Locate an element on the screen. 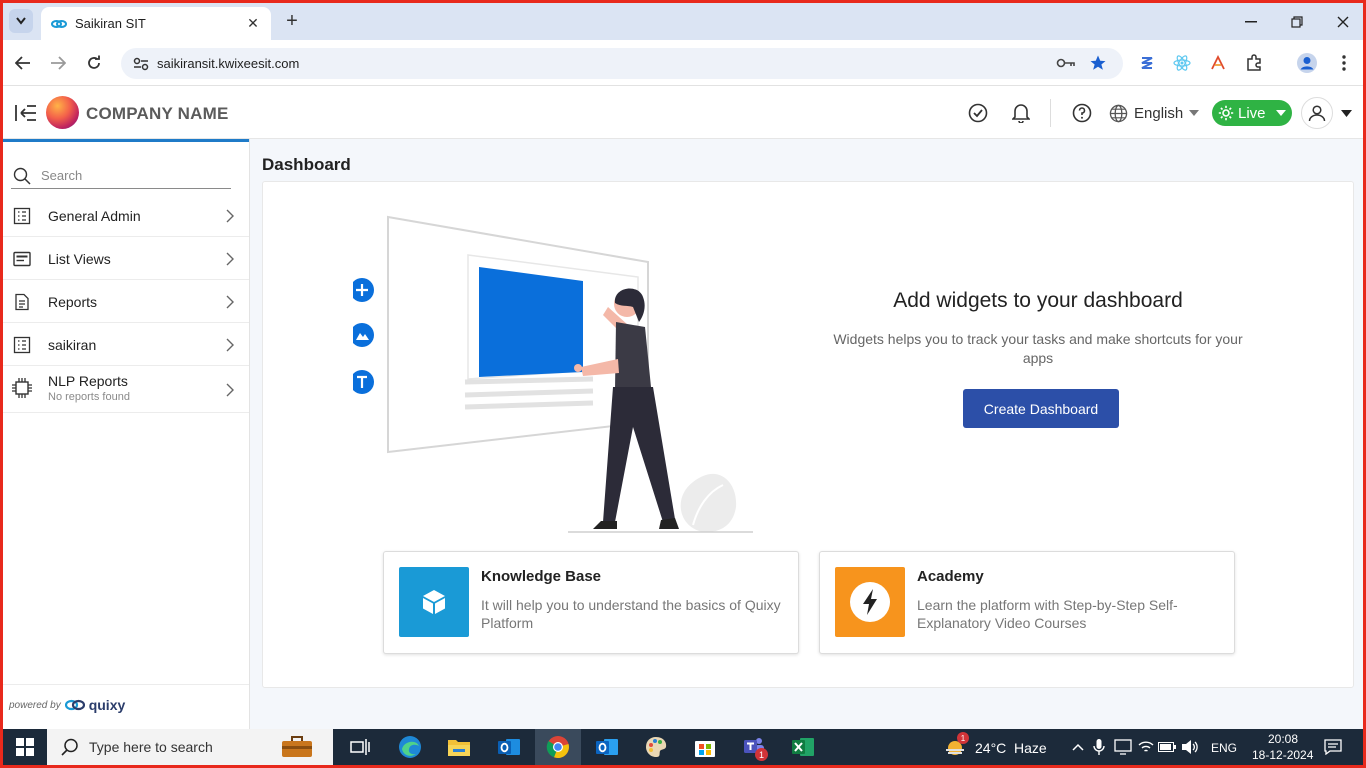  sidebar-item-nlp-reports: NLP Reports No reports found is located at coordinates (126, 389).